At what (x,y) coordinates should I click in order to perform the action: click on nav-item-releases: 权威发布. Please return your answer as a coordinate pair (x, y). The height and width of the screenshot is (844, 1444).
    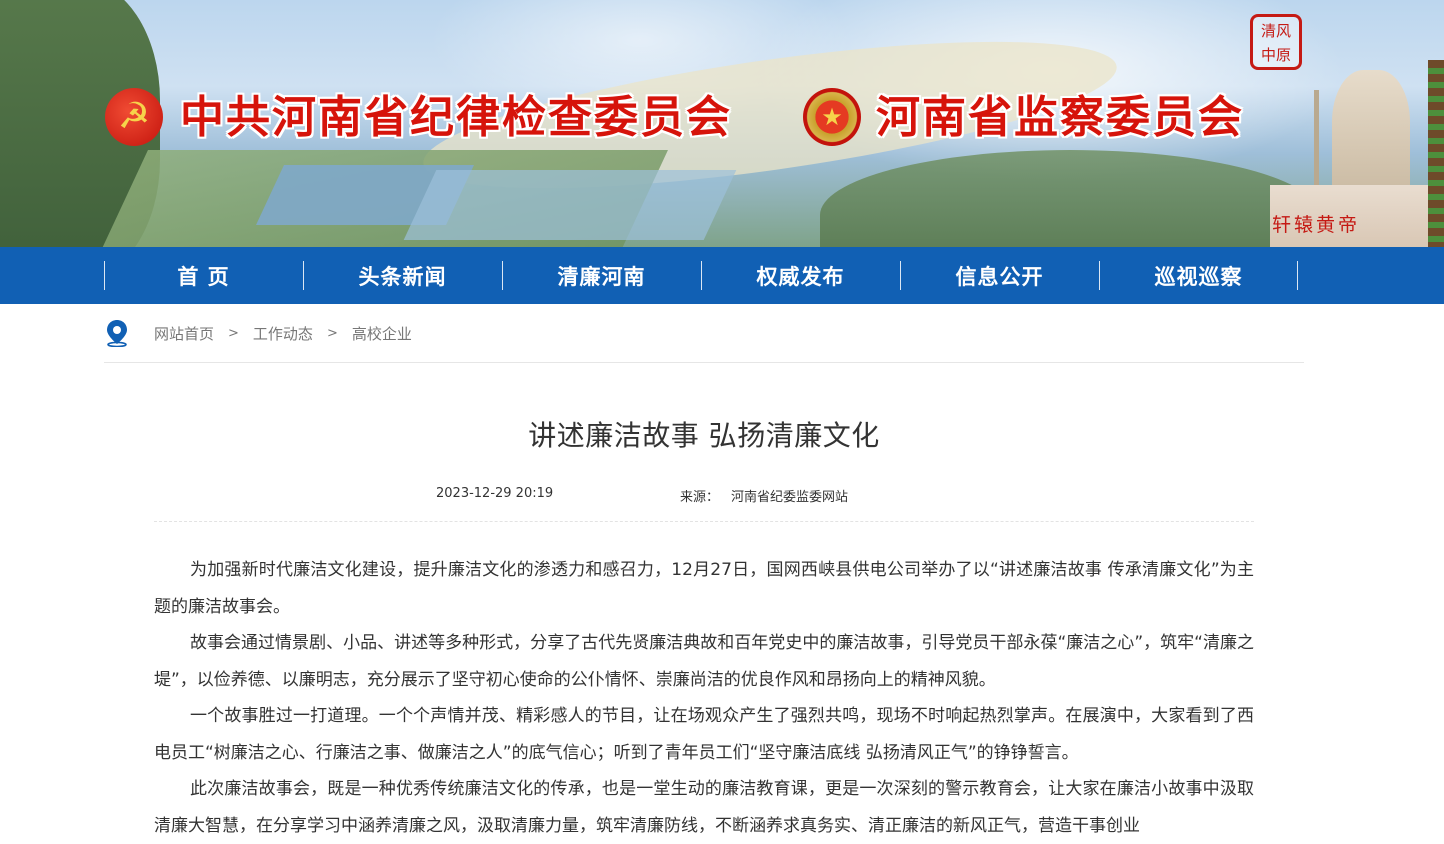
    Looking at the image, I should click on (800, 275).